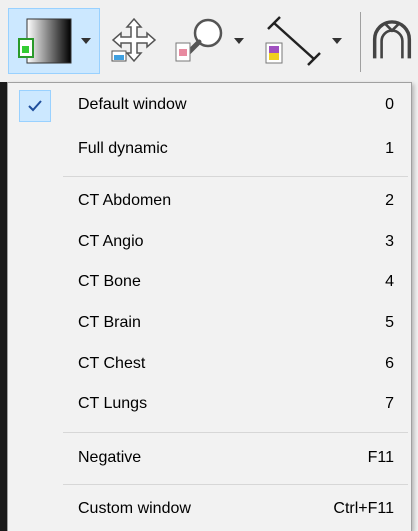  Describe the element at coordinates (110, 457) in the screenshot. I see `menu-item-label: Negative` at that location.